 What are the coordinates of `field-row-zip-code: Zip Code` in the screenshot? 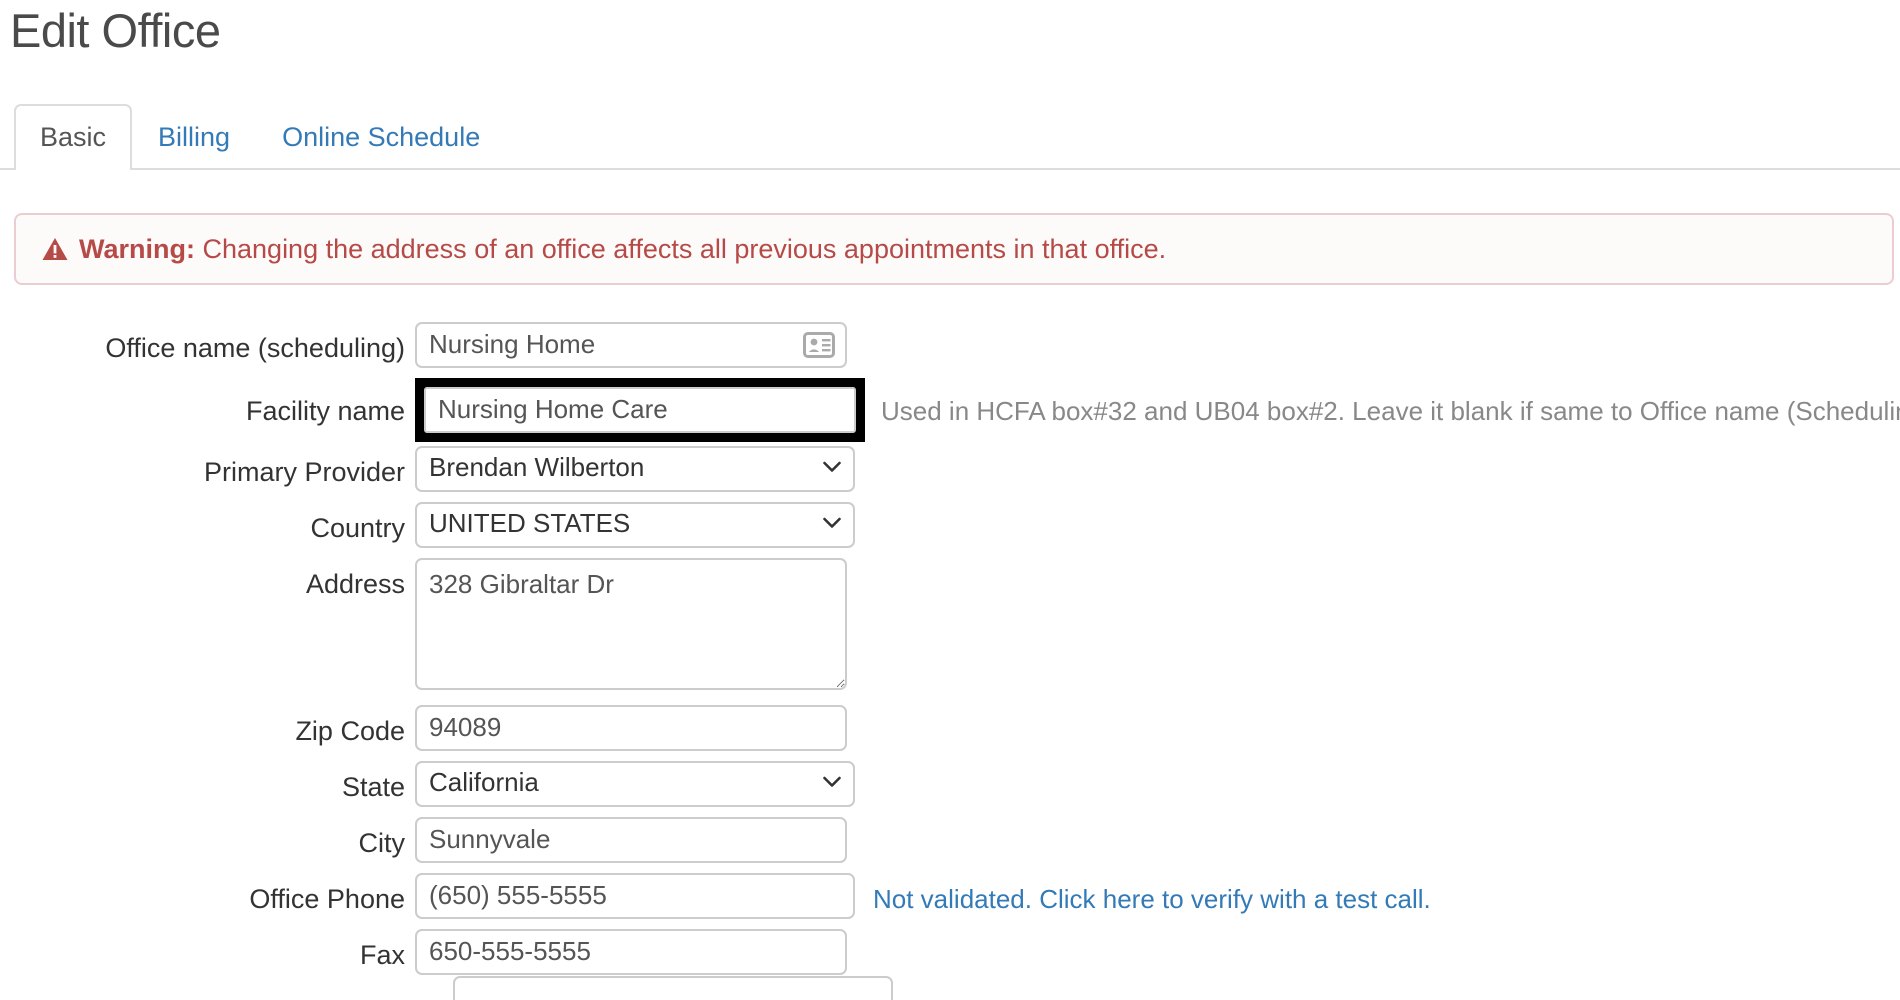 It's located at (950, 728).